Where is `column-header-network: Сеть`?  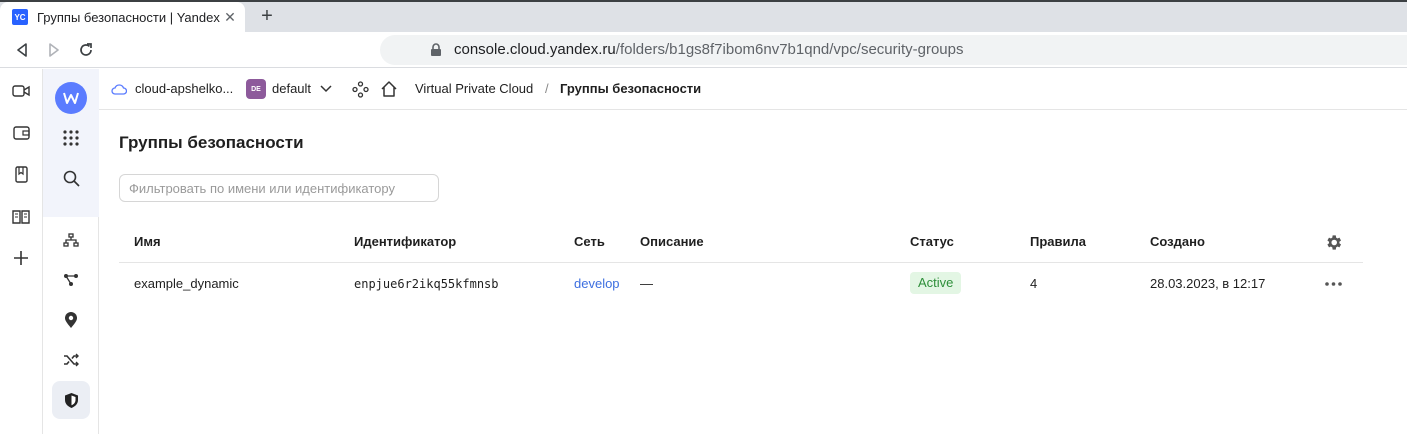 column-header-network: Сеть is located at coordinates (589, 241).